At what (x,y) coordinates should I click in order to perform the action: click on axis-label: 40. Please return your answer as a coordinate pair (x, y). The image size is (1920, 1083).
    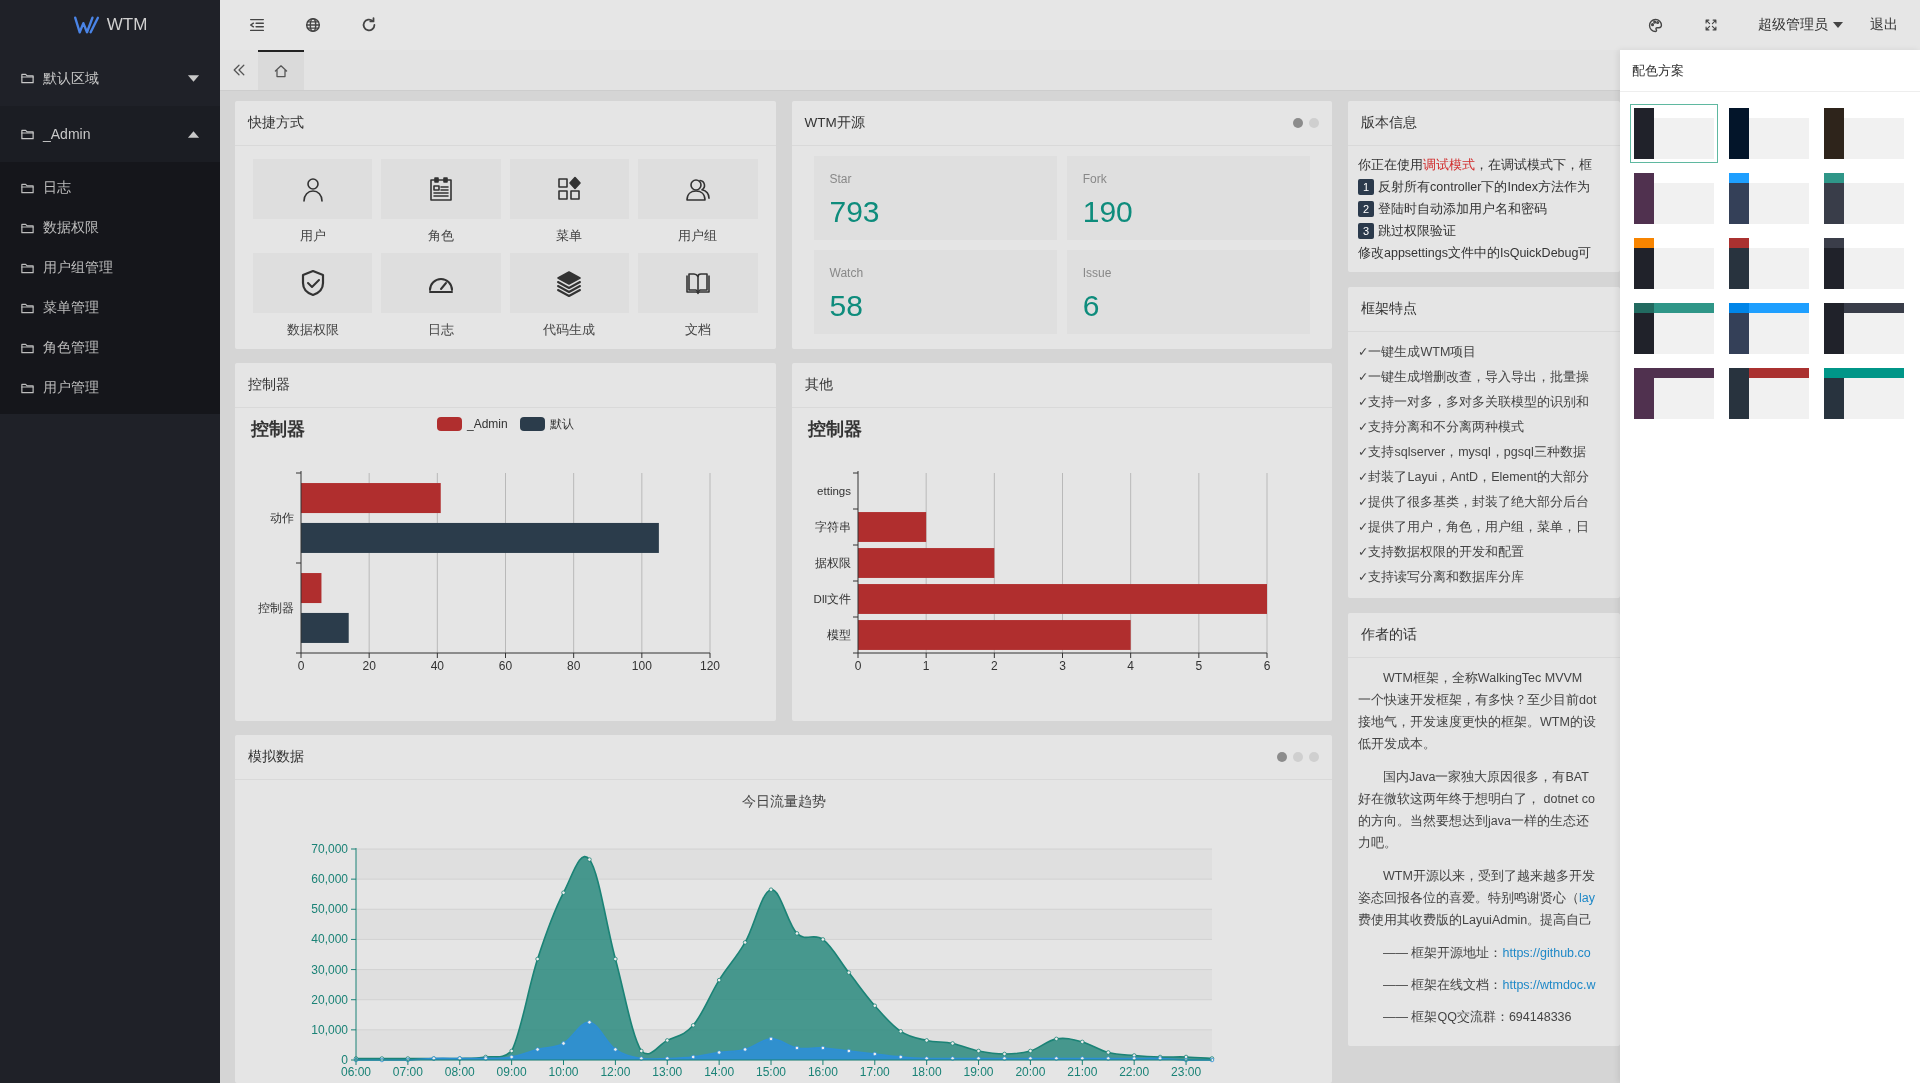
    Looking at the image, I should click on (437, 666).